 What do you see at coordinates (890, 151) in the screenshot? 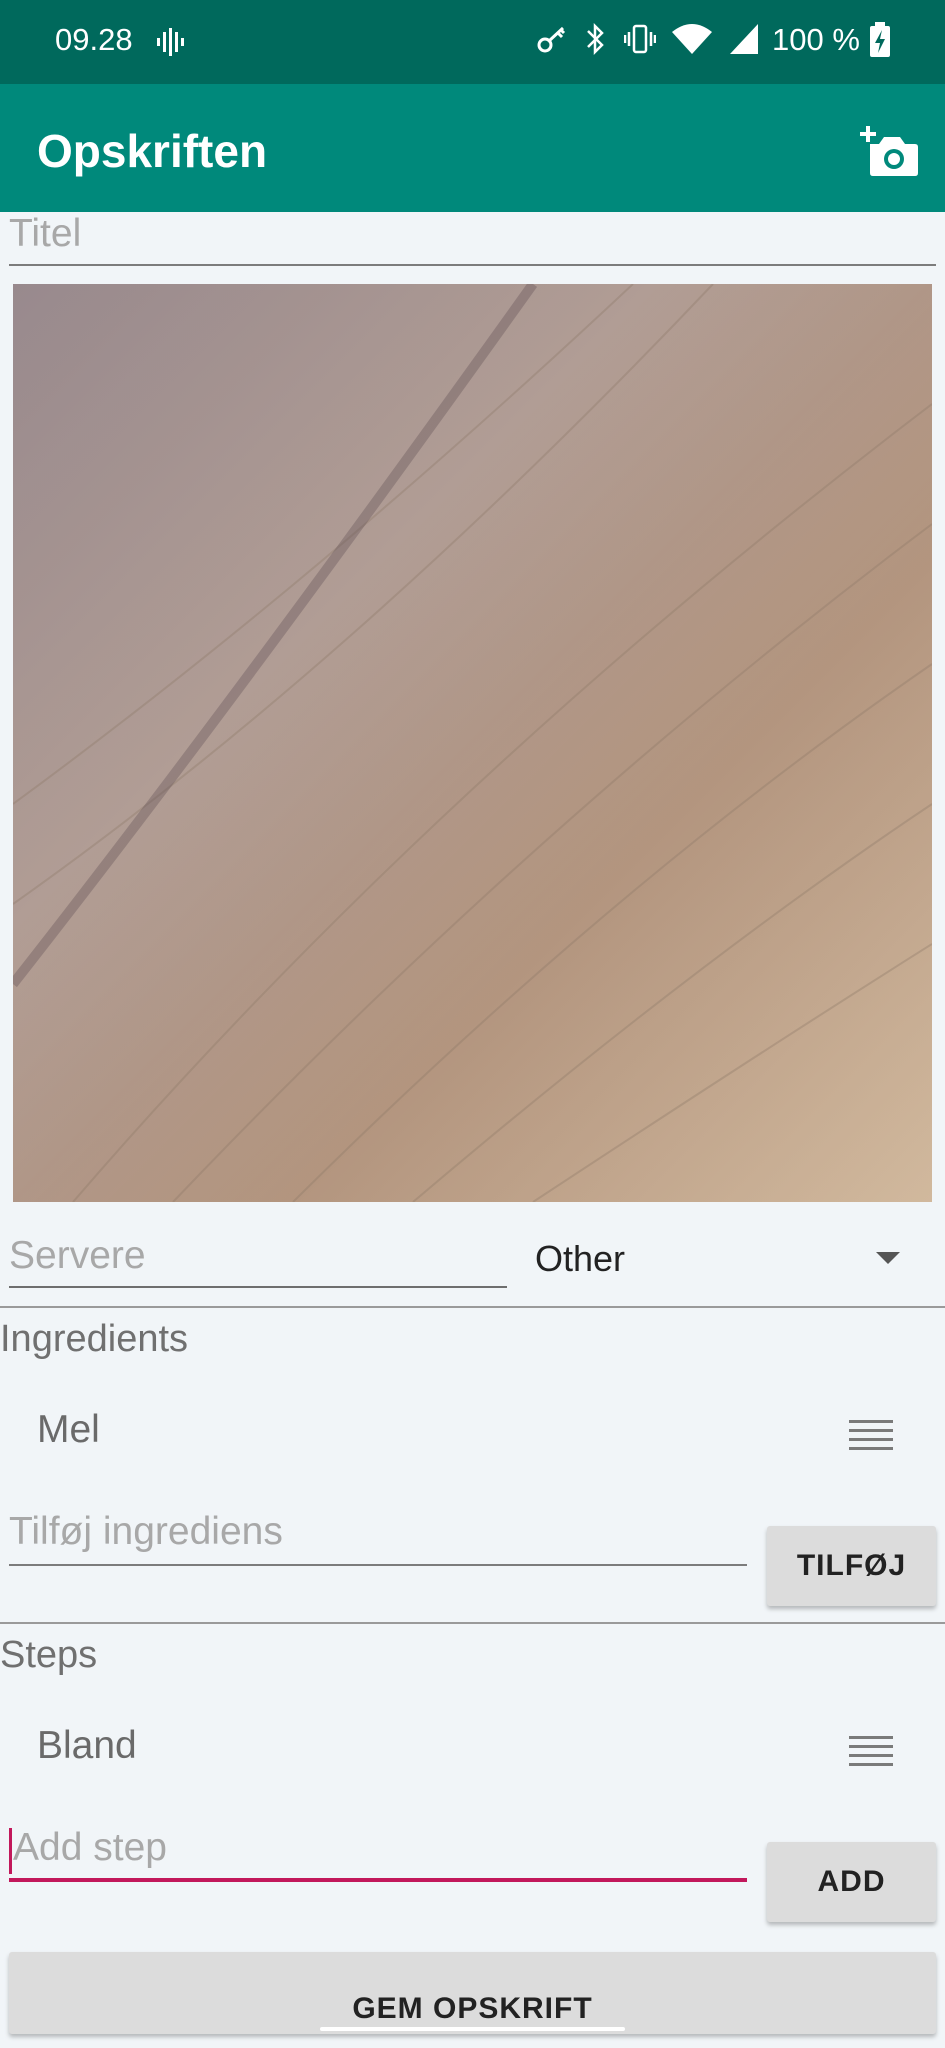
I see `add-photo-icon` at bounding box center [890, 151].